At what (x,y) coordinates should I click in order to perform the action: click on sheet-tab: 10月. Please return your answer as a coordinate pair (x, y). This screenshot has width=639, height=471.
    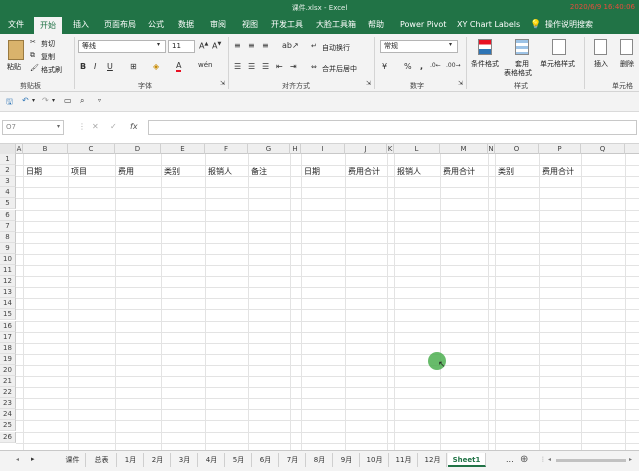
    Looking at the image, I should click on (375, 460).